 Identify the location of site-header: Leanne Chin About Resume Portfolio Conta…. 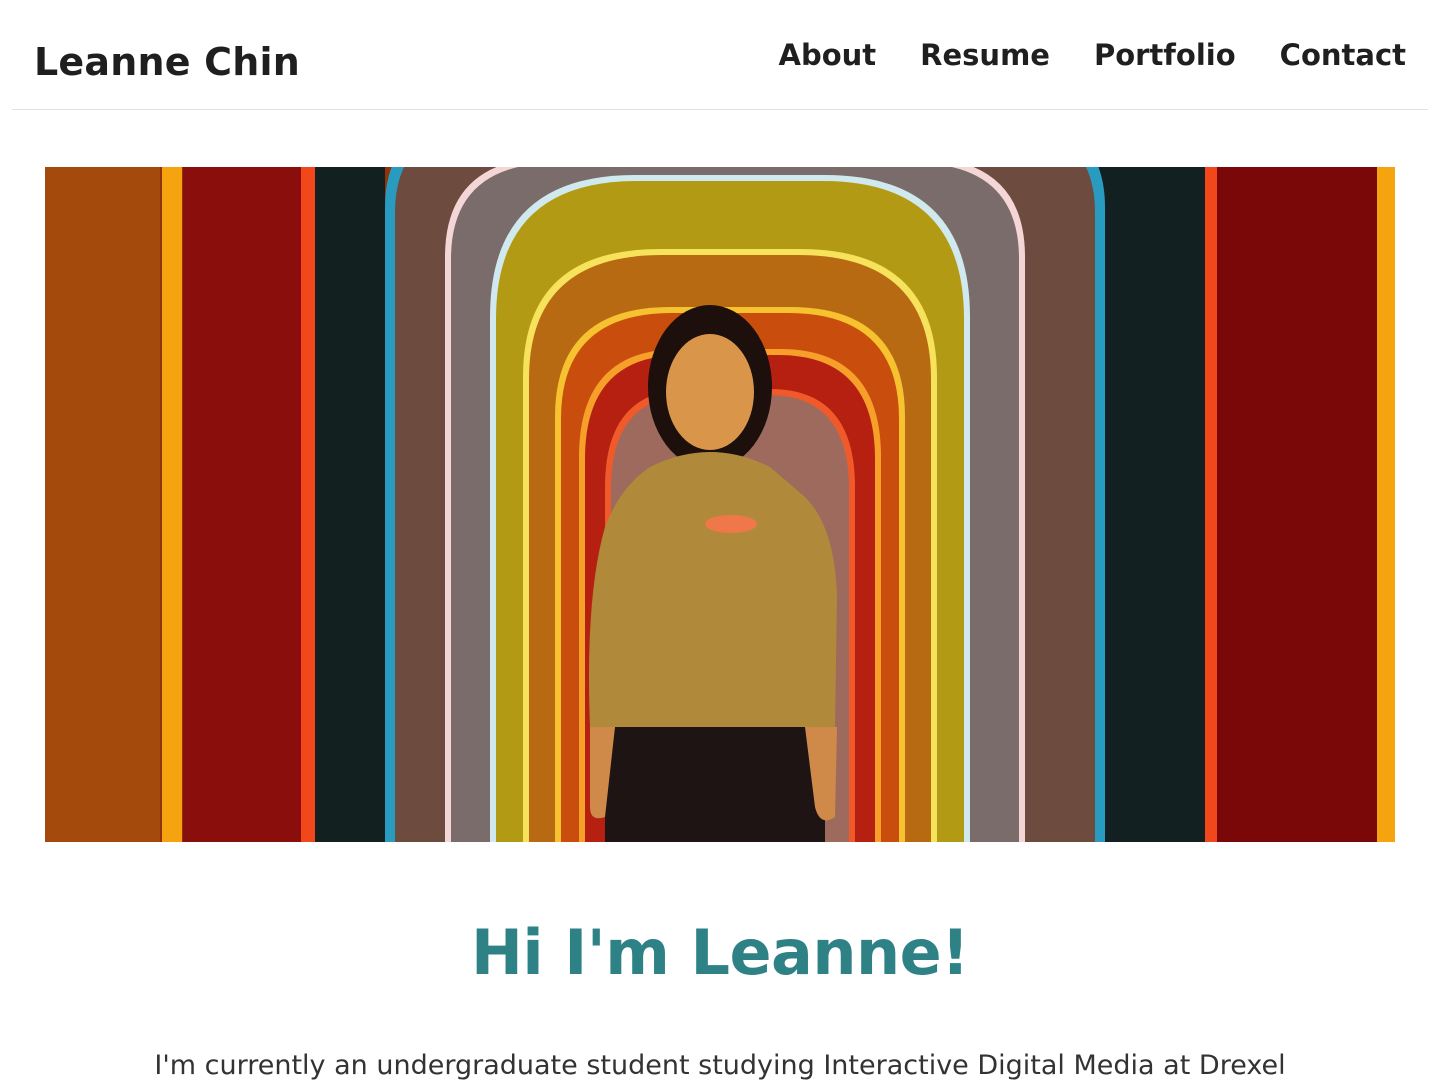
(720, 55).